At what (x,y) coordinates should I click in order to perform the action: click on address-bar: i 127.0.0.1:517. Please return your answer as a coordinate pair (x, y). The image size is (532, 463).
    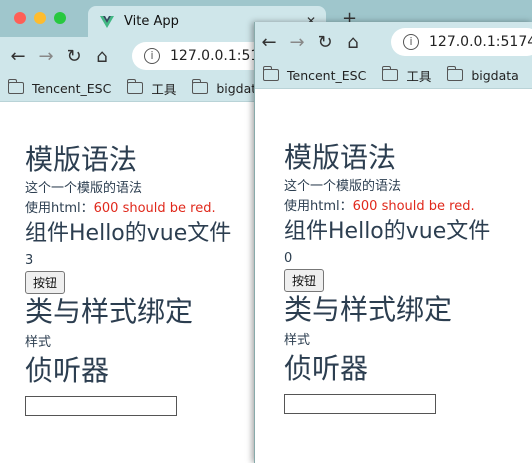
    Looking at the image, I should click on (202, 56).